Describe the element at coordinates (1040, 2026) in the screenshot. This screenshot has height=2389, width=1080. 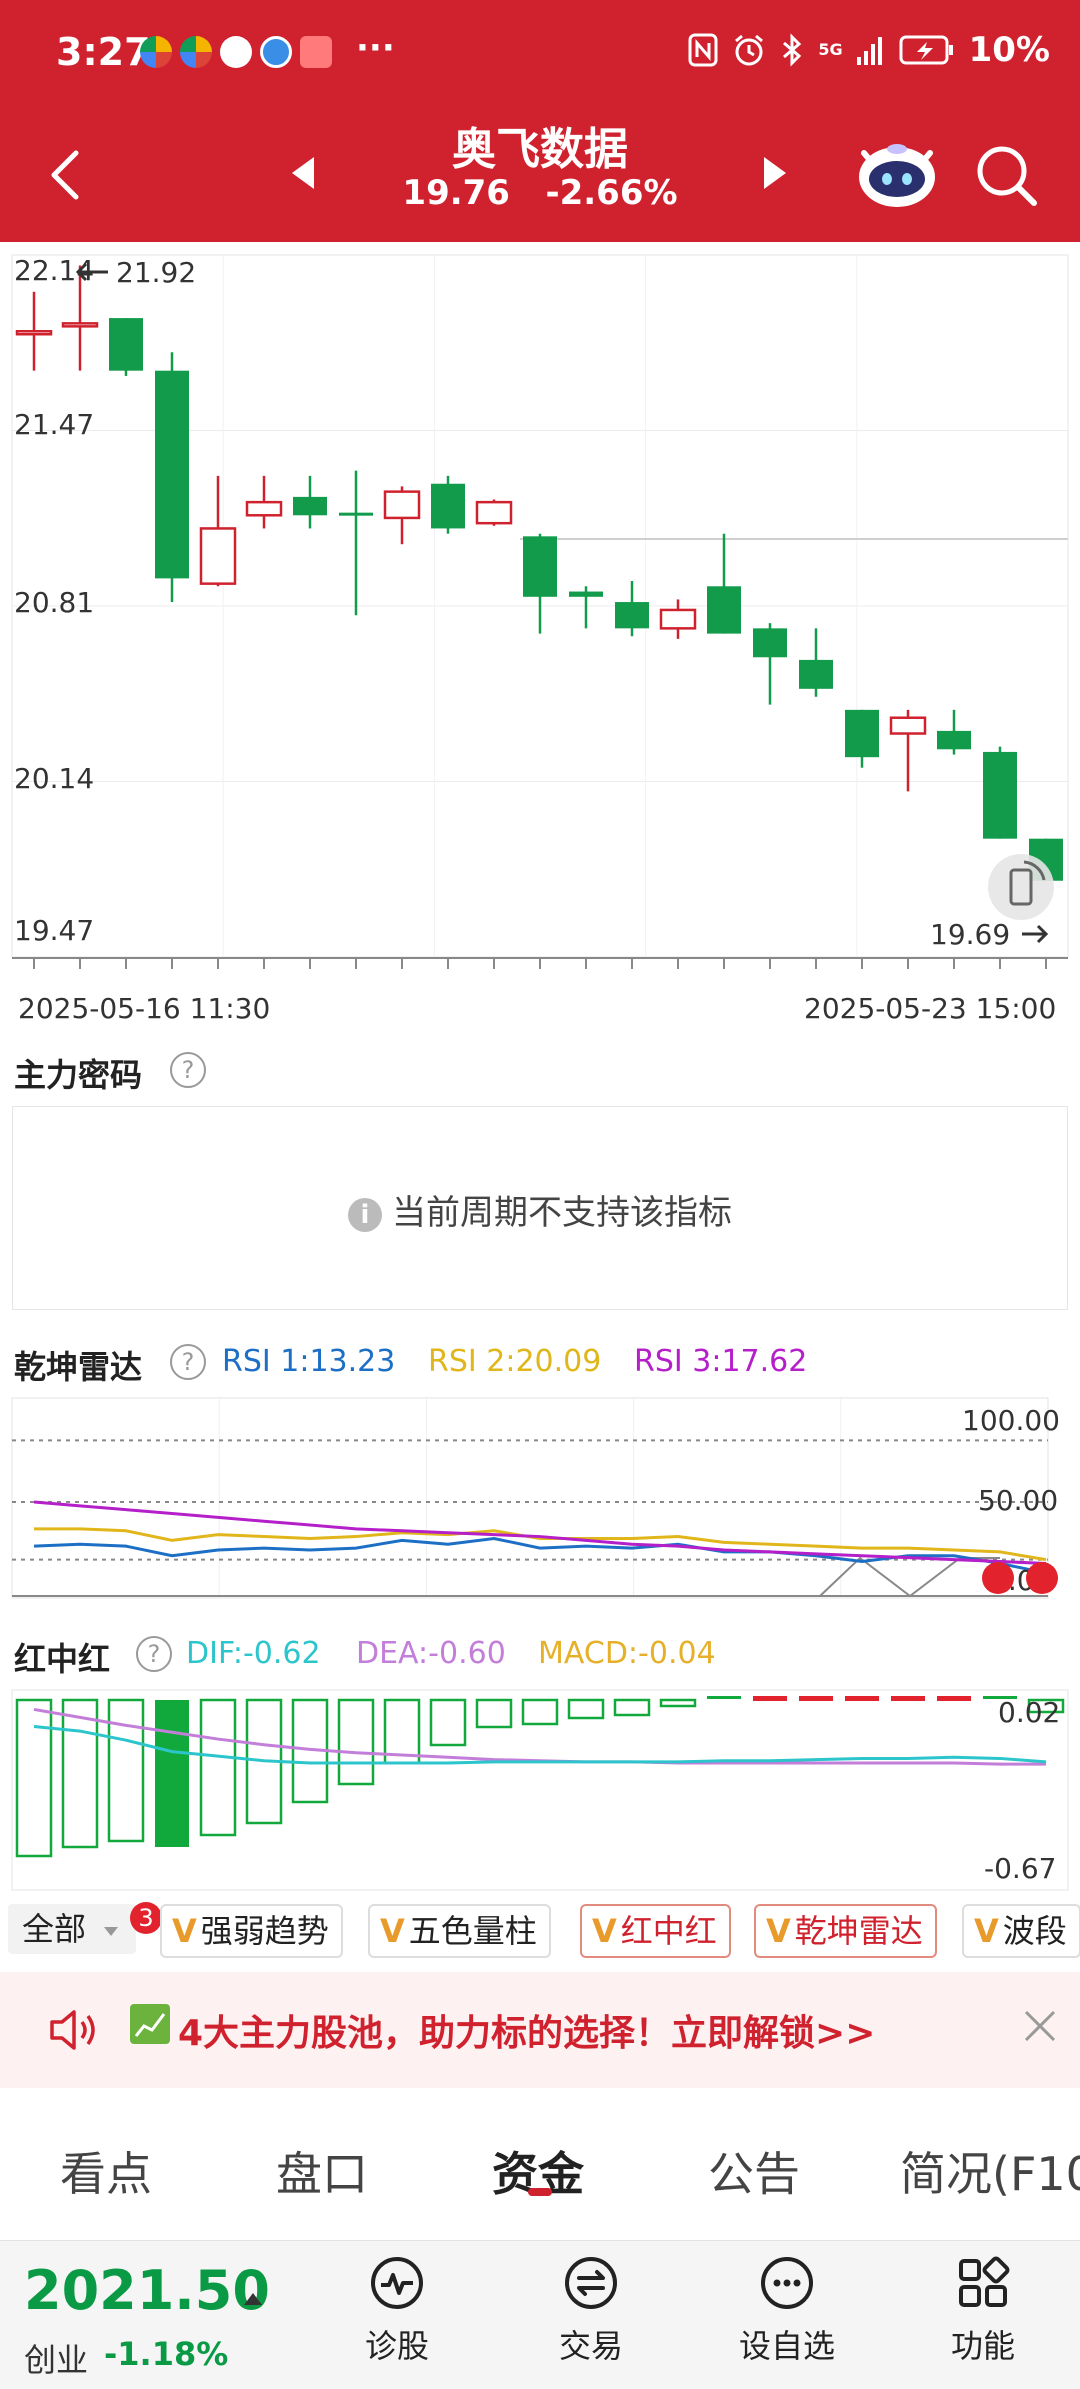
I see `close-icon` at that location.